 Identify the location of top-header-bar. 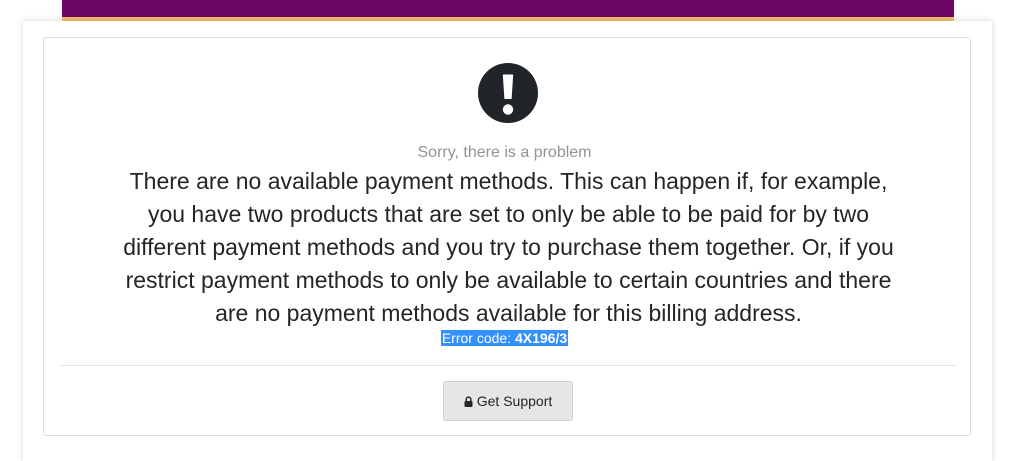
(508, 8).